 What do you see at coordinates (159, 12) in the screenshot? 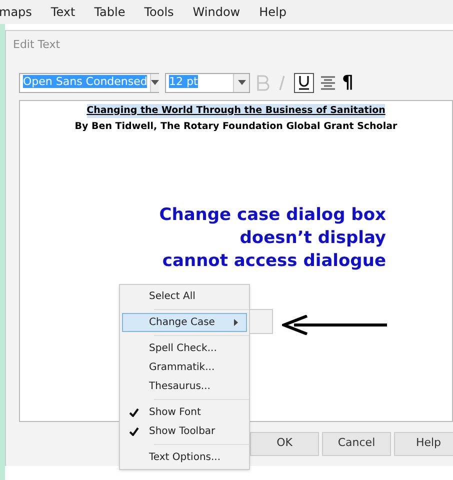
I see `menu-bar-item: Tools` at bounding box center [159, 12].